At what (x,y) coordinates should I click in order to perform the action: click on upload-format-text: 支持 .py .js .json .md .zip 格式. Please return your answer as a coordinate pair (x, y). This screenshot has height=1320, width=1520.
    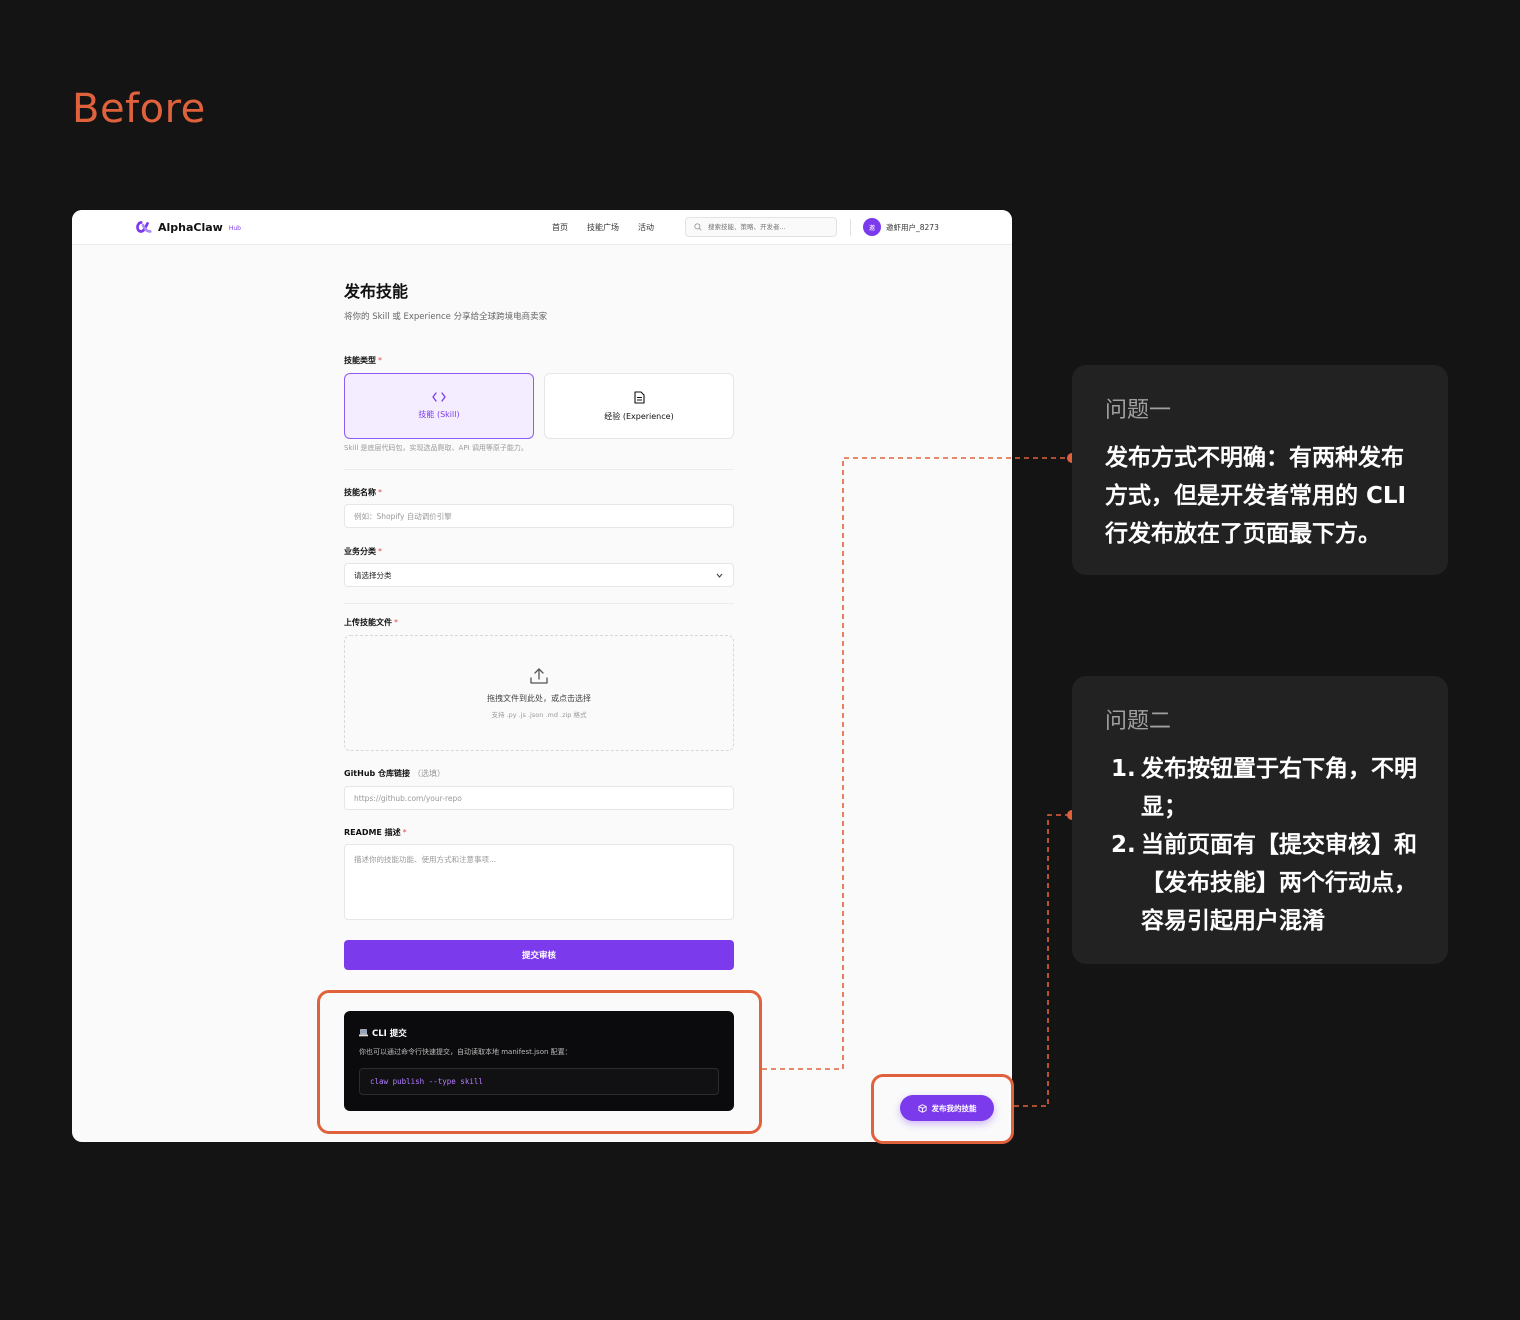
    Looking at the image, I should click on (539, 714).